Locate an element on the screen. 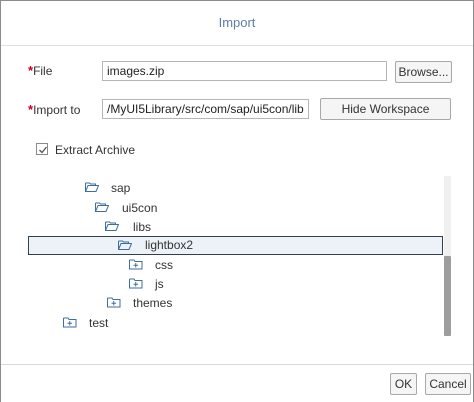 The width and height of the screenshot is (474, 402). tree-scrollbar is located at coordinates (447, 256).